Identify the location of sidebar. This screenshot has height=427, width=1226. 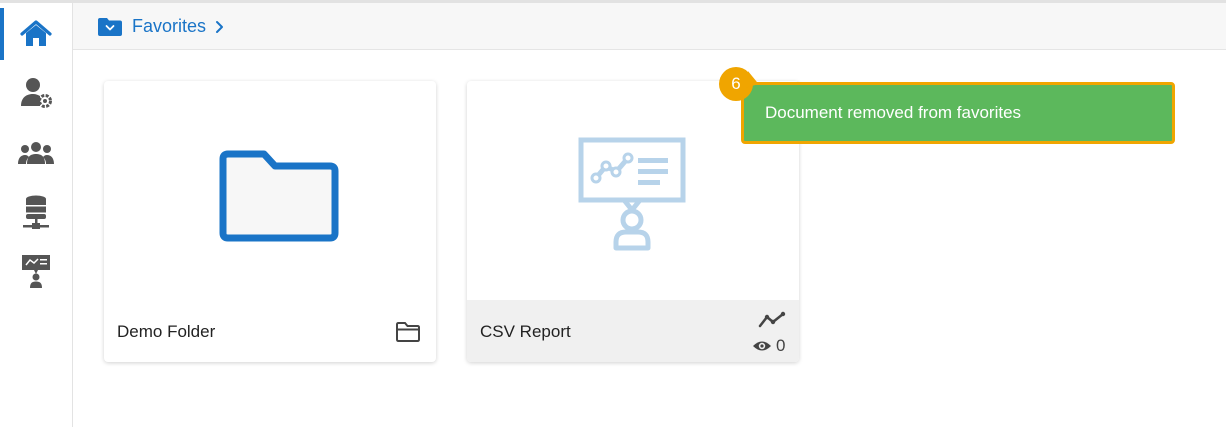
(36, 215).